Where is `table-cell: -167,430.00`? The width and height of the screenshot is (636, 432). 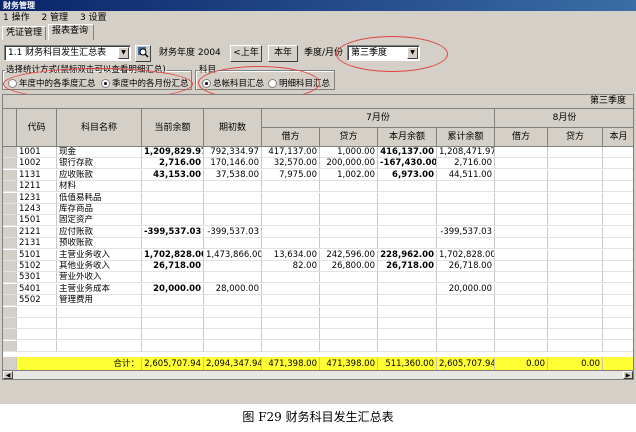
table-cell: -167,430.00 is located at coordinates (407, 164).